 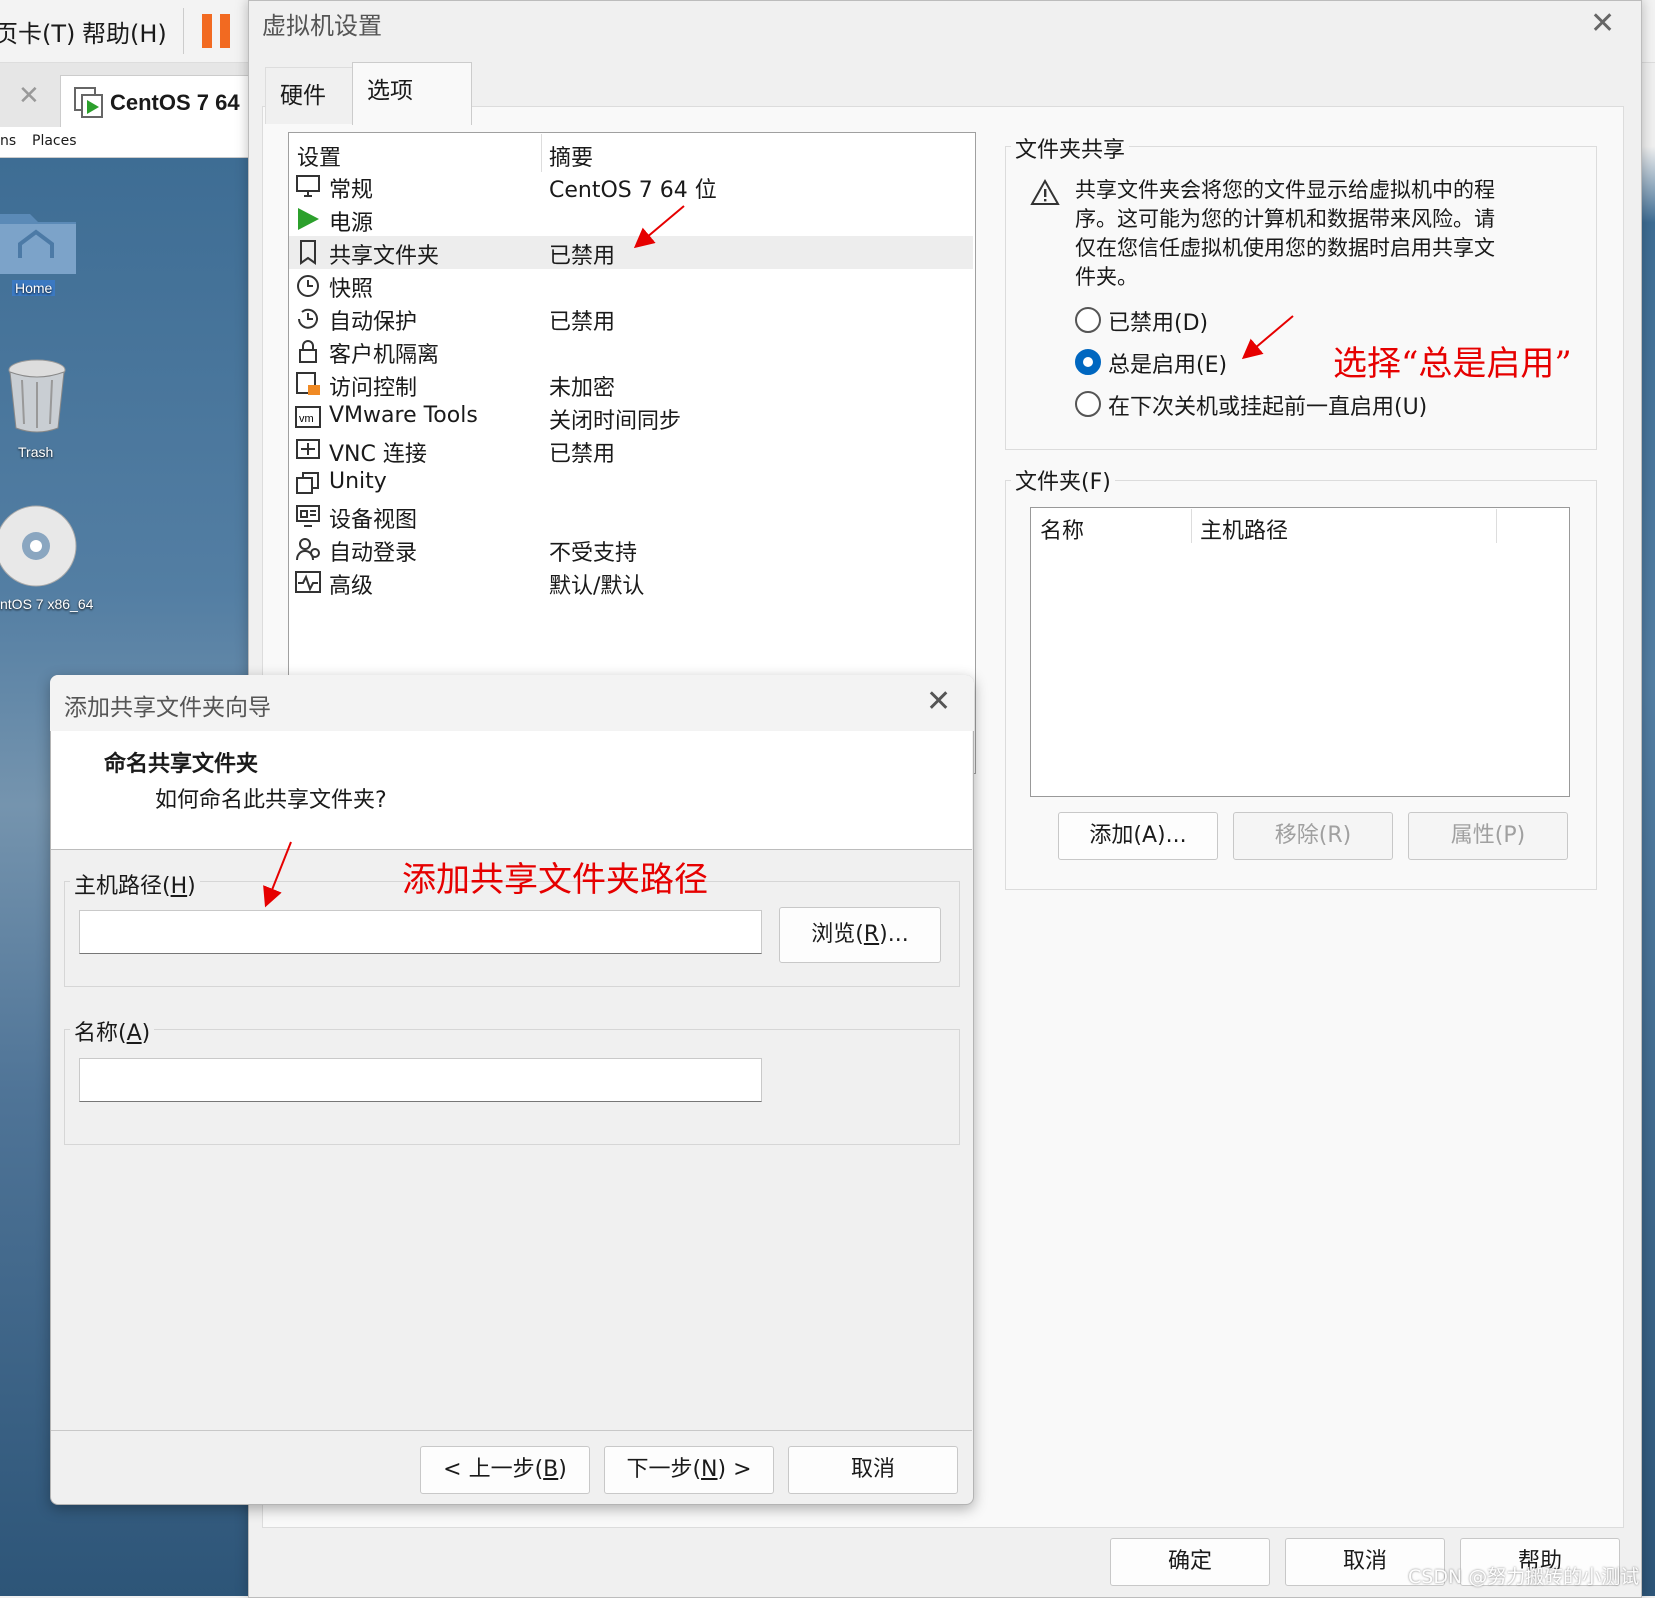 What do you see at coordinates (631, 252) in the screenshot?
I see `settings-row: 共享文件夹 已禁用` at bounding box center [631, 252].